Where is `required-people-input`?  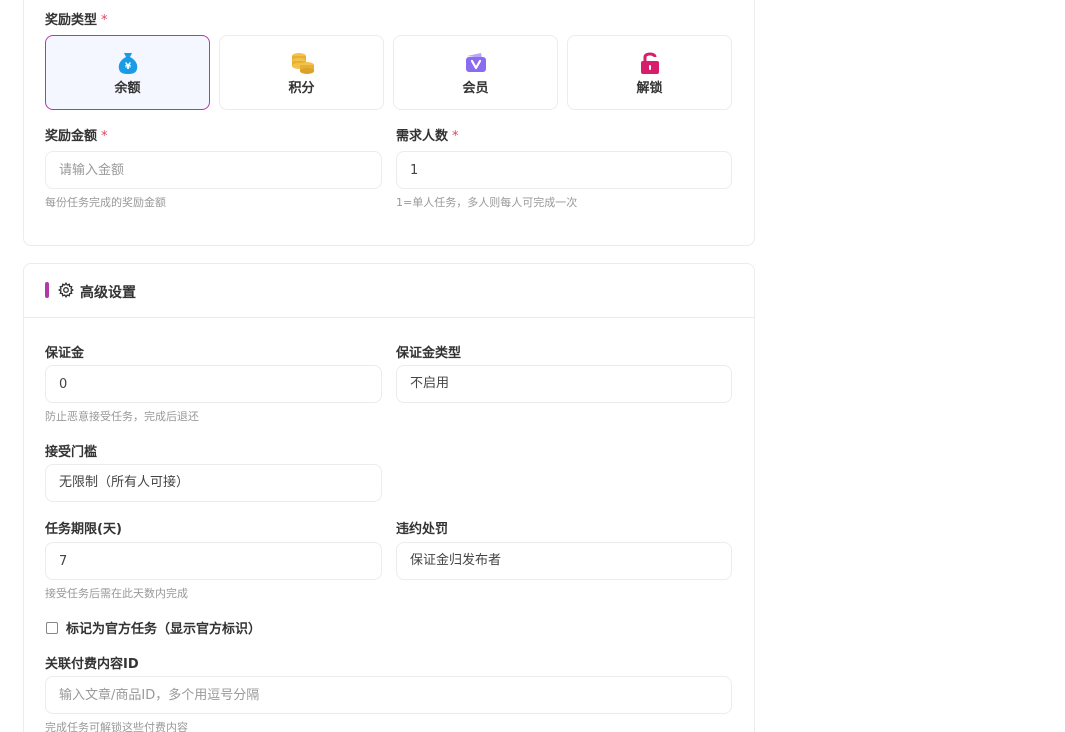 required-people-input is located at coordinates (564, 170).